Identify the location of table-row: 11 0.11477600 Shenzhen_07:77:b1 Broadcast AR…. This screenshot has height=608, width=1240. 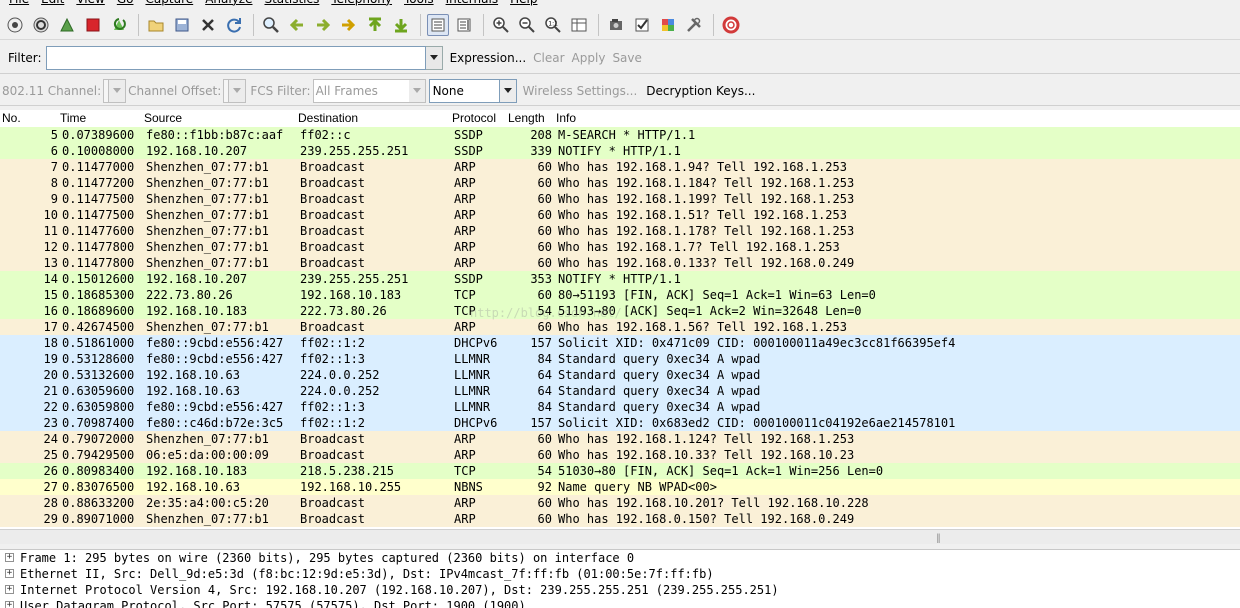
(620, 231).